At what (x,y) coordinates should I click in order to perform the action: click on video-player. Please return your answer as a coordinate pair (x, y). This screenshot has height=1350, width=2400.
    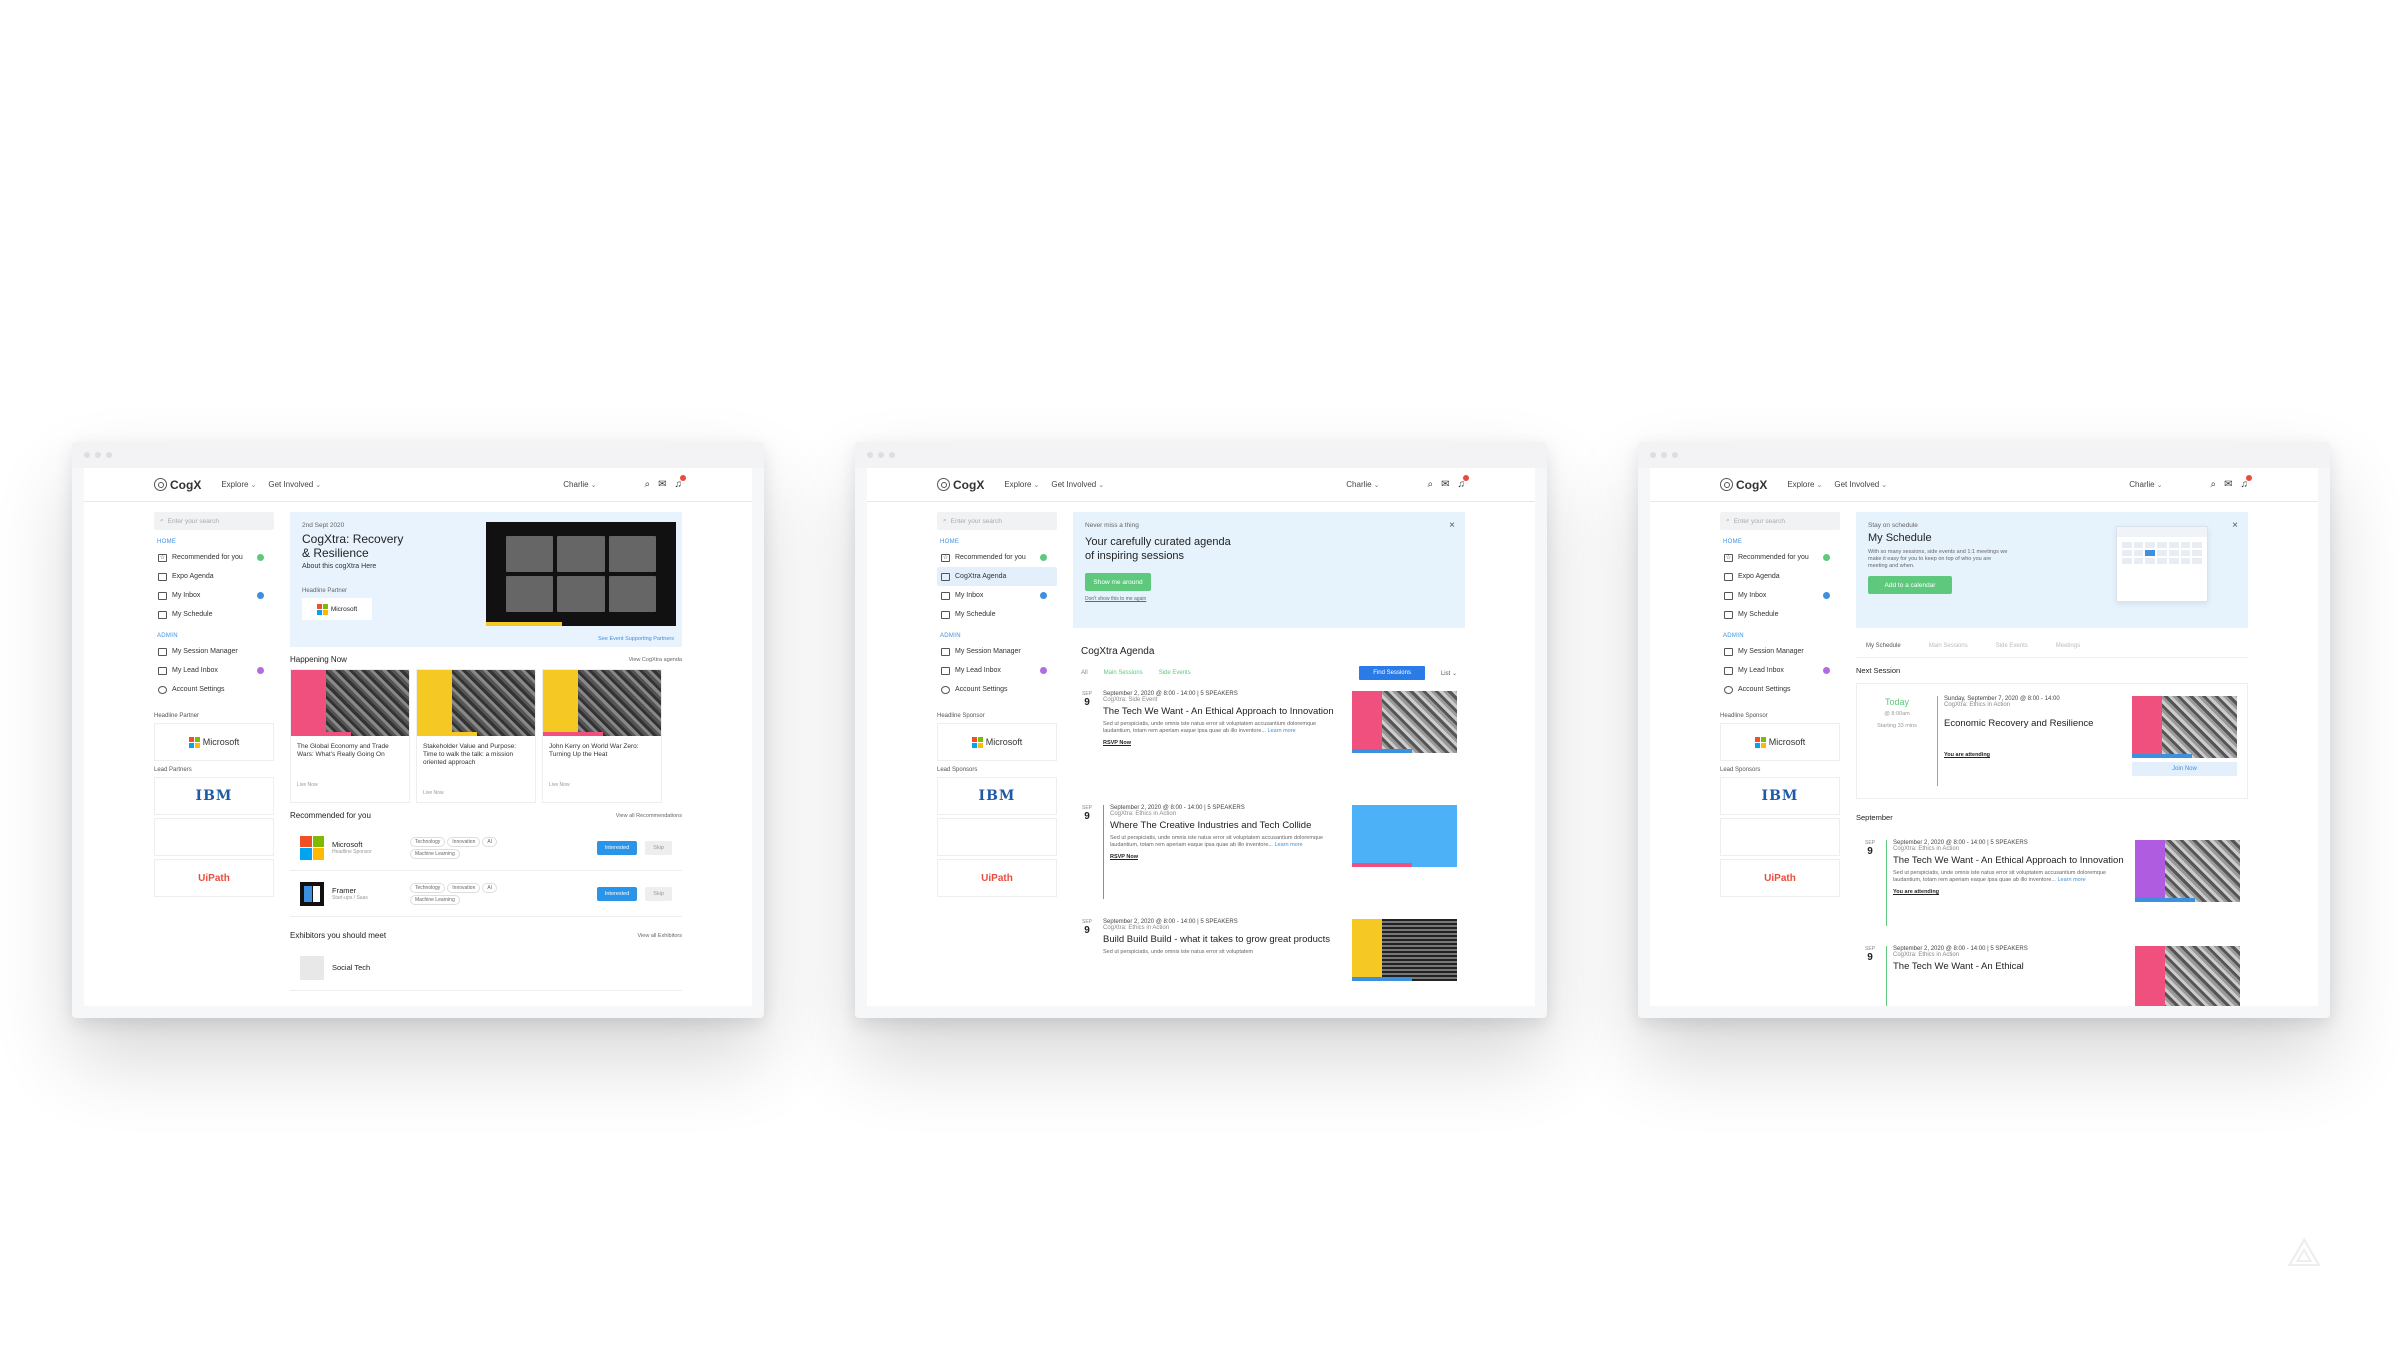
    Looking at the image, I should click on (581, 574).